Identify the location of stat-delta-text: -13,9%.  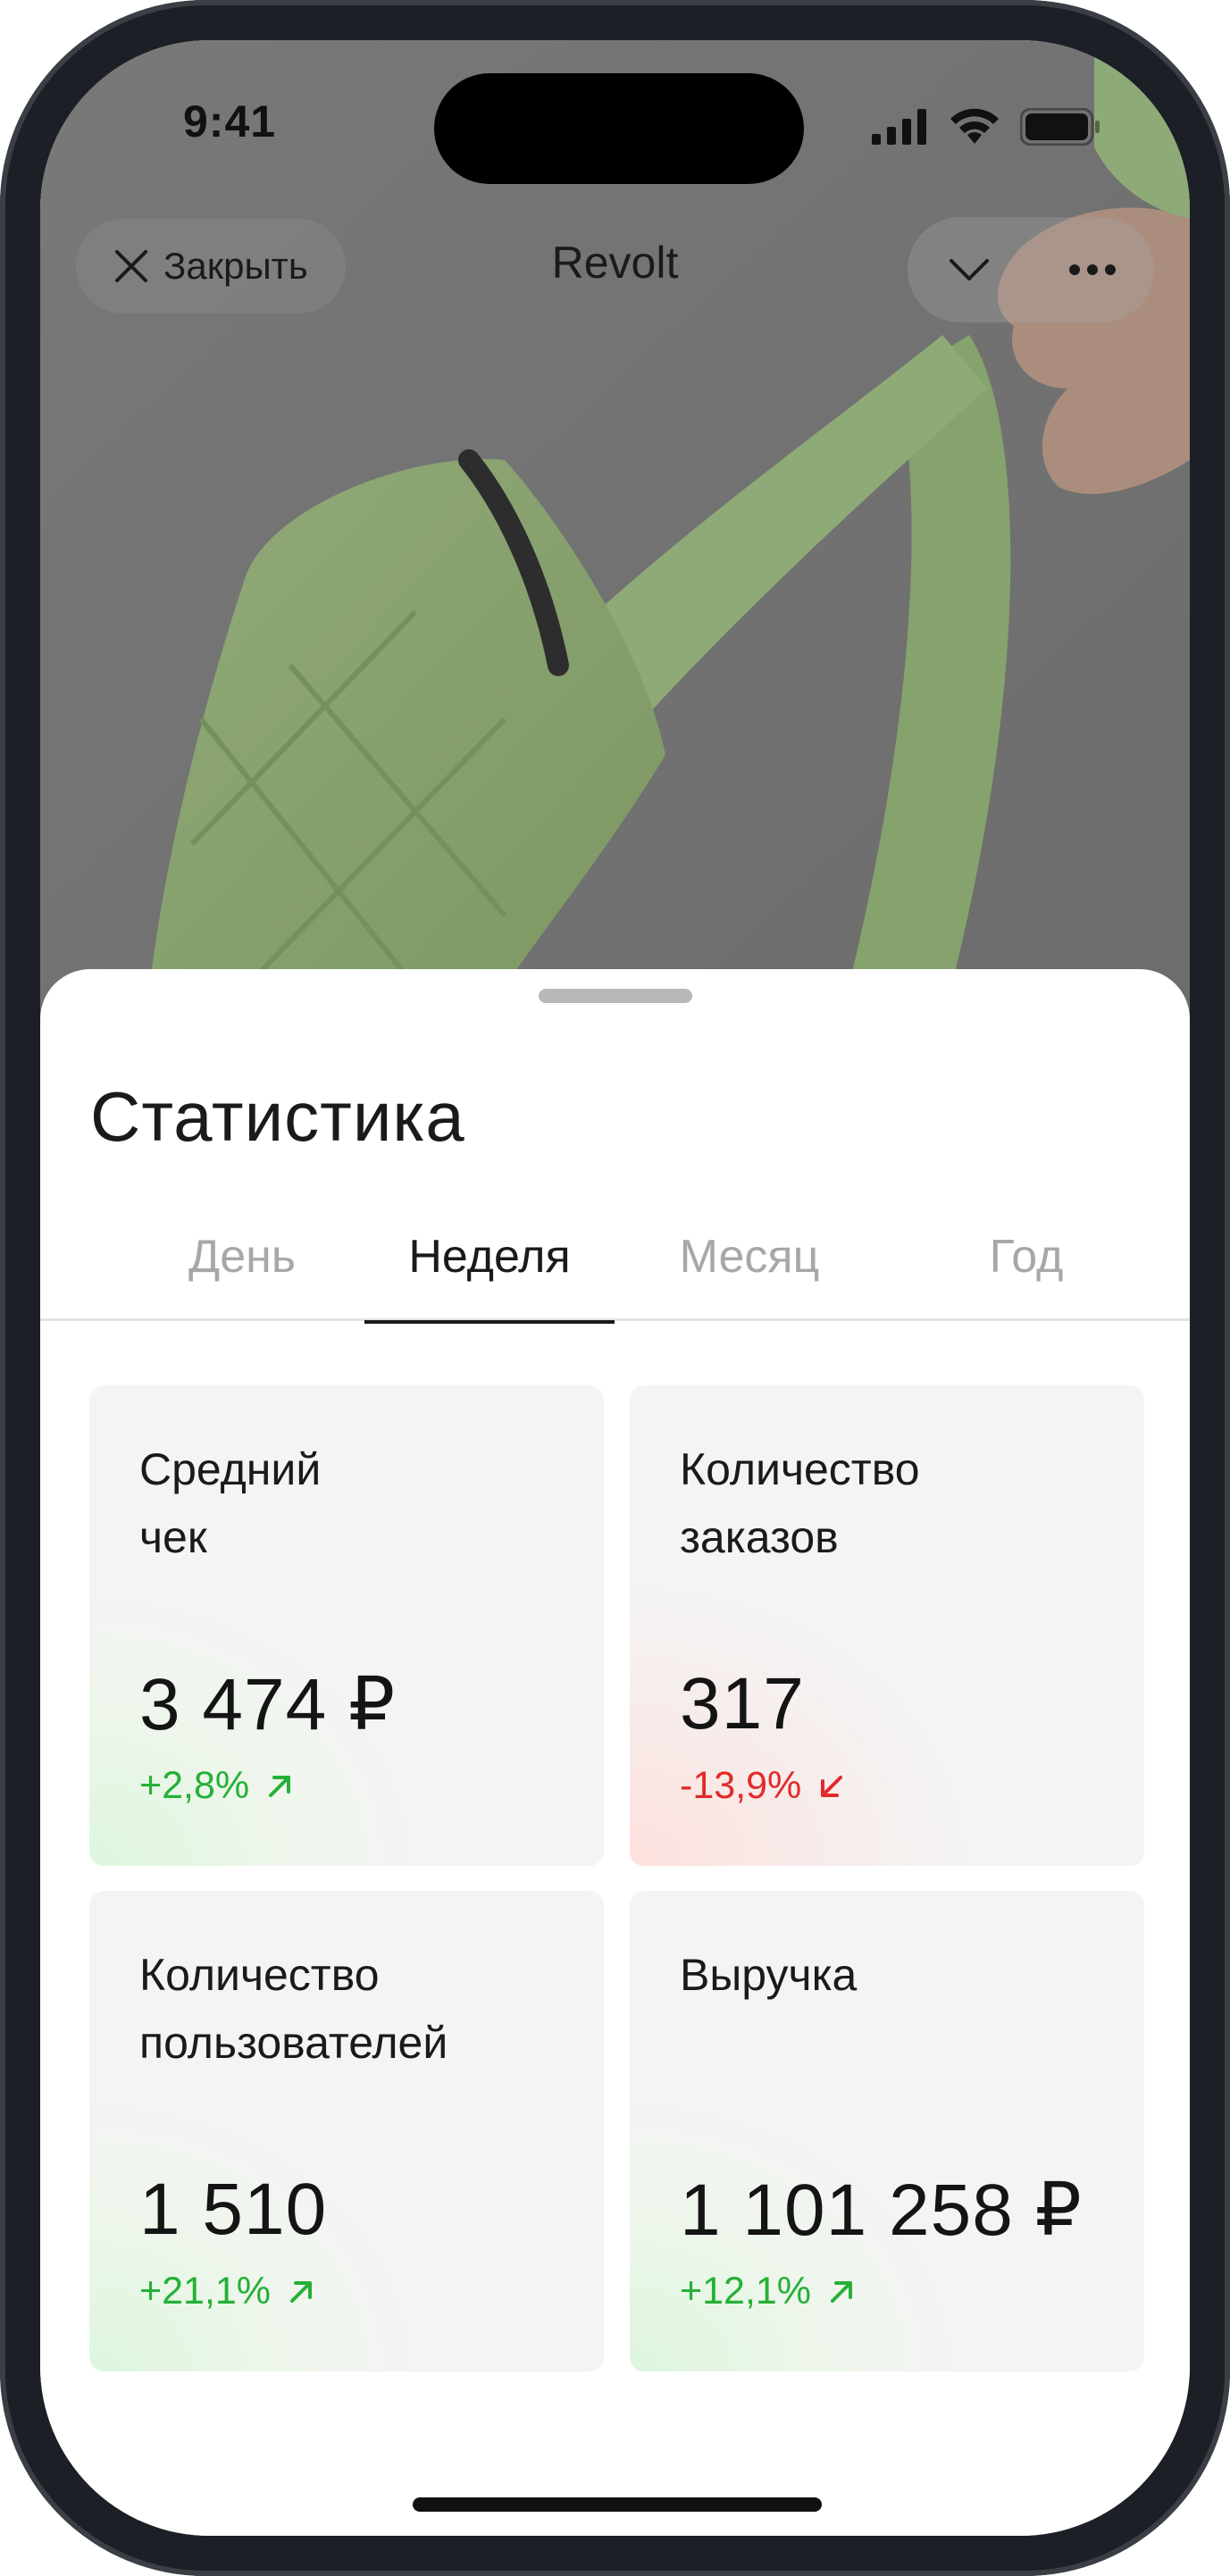
(741, 1786).